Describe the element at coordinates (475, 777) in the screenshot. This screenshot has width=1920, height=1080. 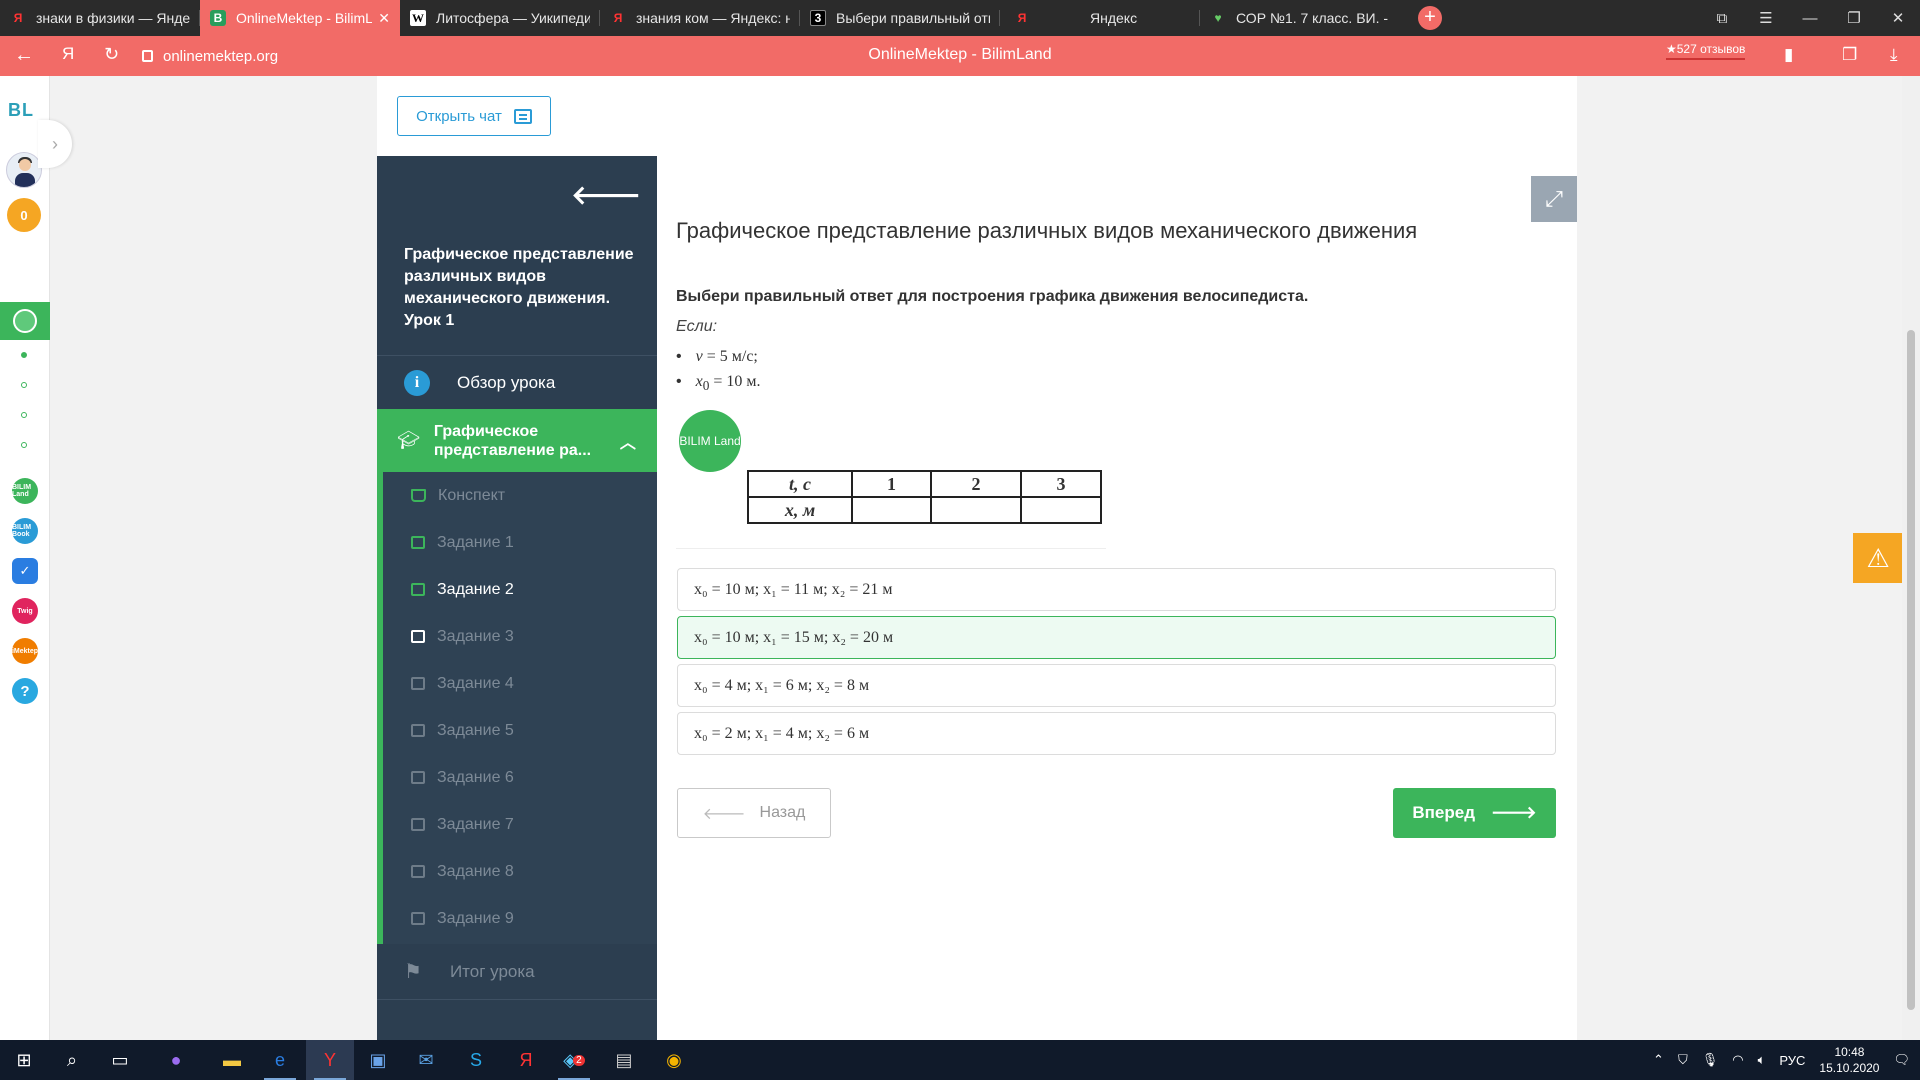
I see `nav-item-label: Задание 6` at that location.